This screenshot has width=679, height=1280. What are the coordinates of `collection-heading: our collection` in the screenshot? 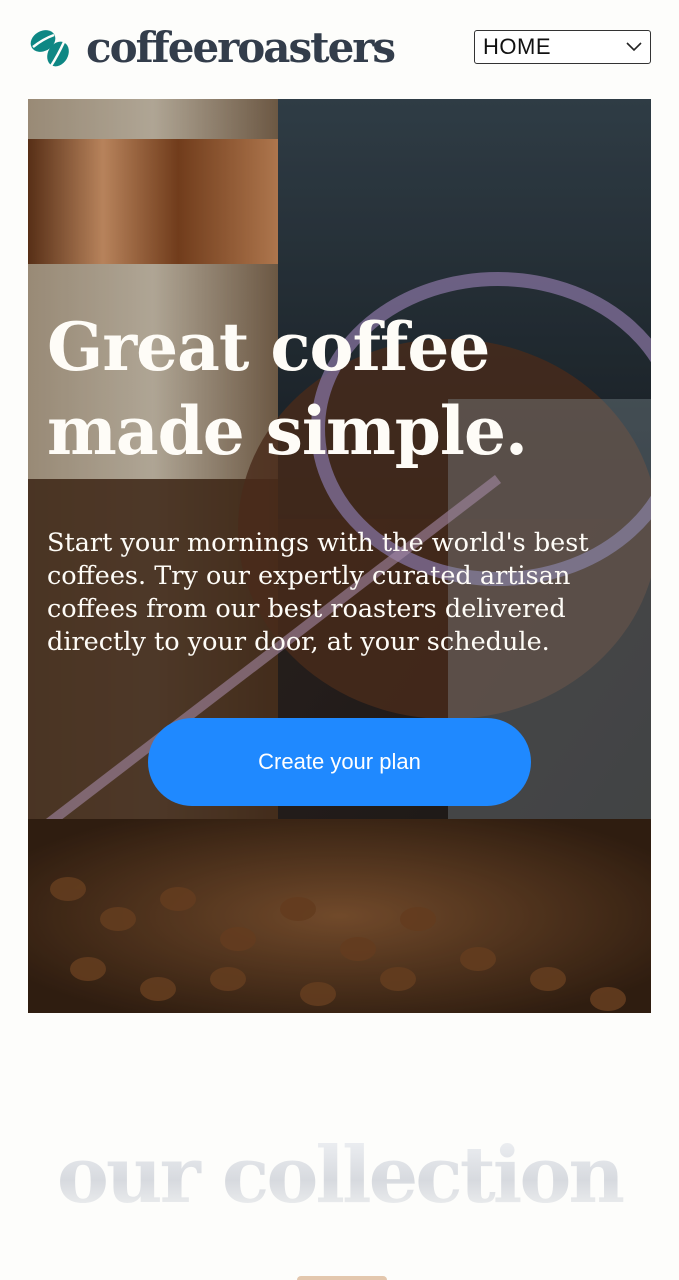 It's located at (339, 1175).